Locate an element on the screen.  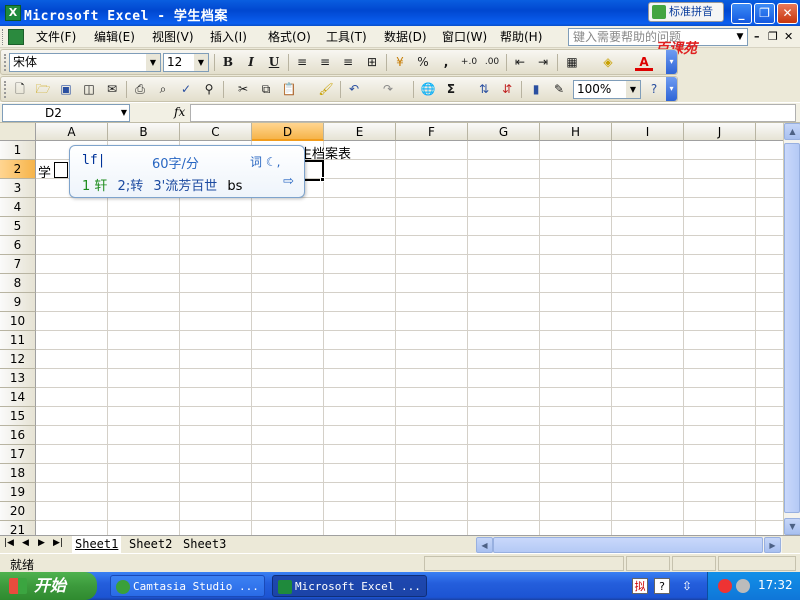
column-header-a: A is located at coordinates (72, 132).